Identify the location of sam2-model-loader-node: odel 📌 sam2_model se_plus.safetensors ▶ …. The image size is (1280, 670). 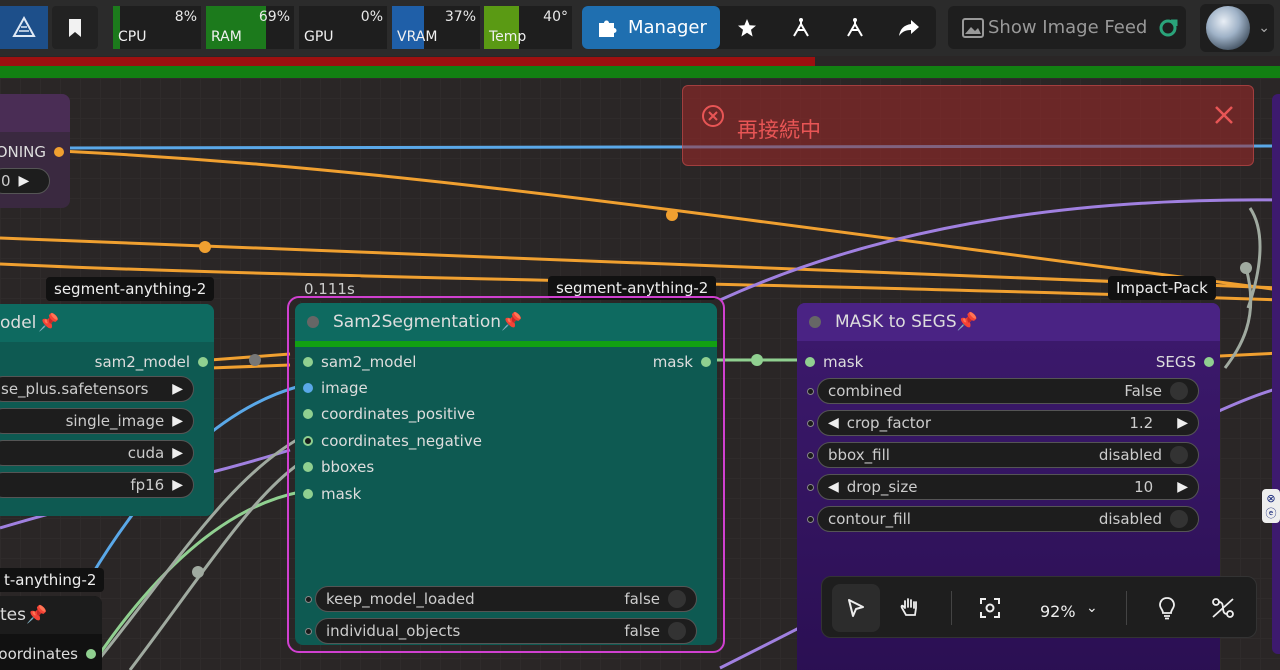
(107, 410).